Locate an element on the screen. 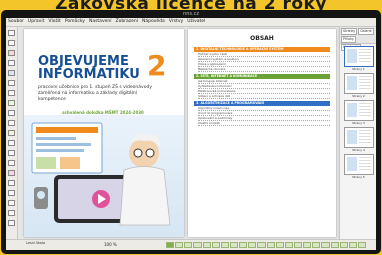  menu-item: Nápověda is located at coordinates (153, 22).